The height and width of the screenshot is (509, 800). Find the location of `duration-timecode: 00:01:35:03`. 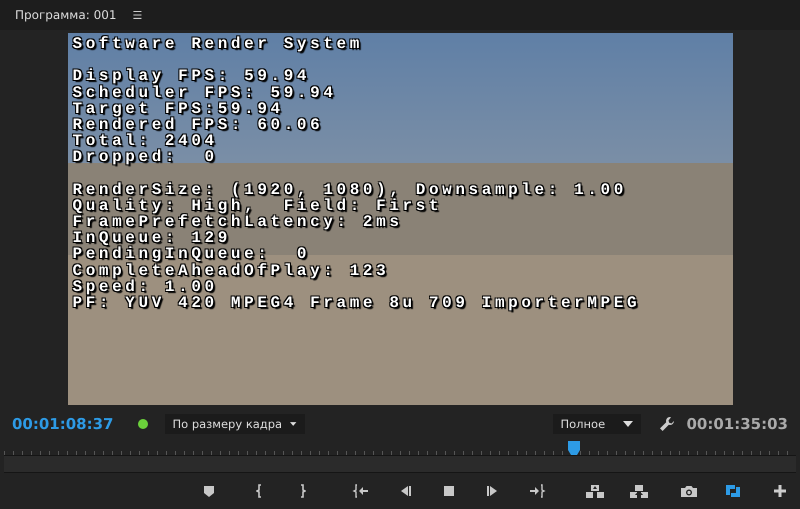

duration-timecode: 00:01:35:03 is located at coordinates (737, 424).